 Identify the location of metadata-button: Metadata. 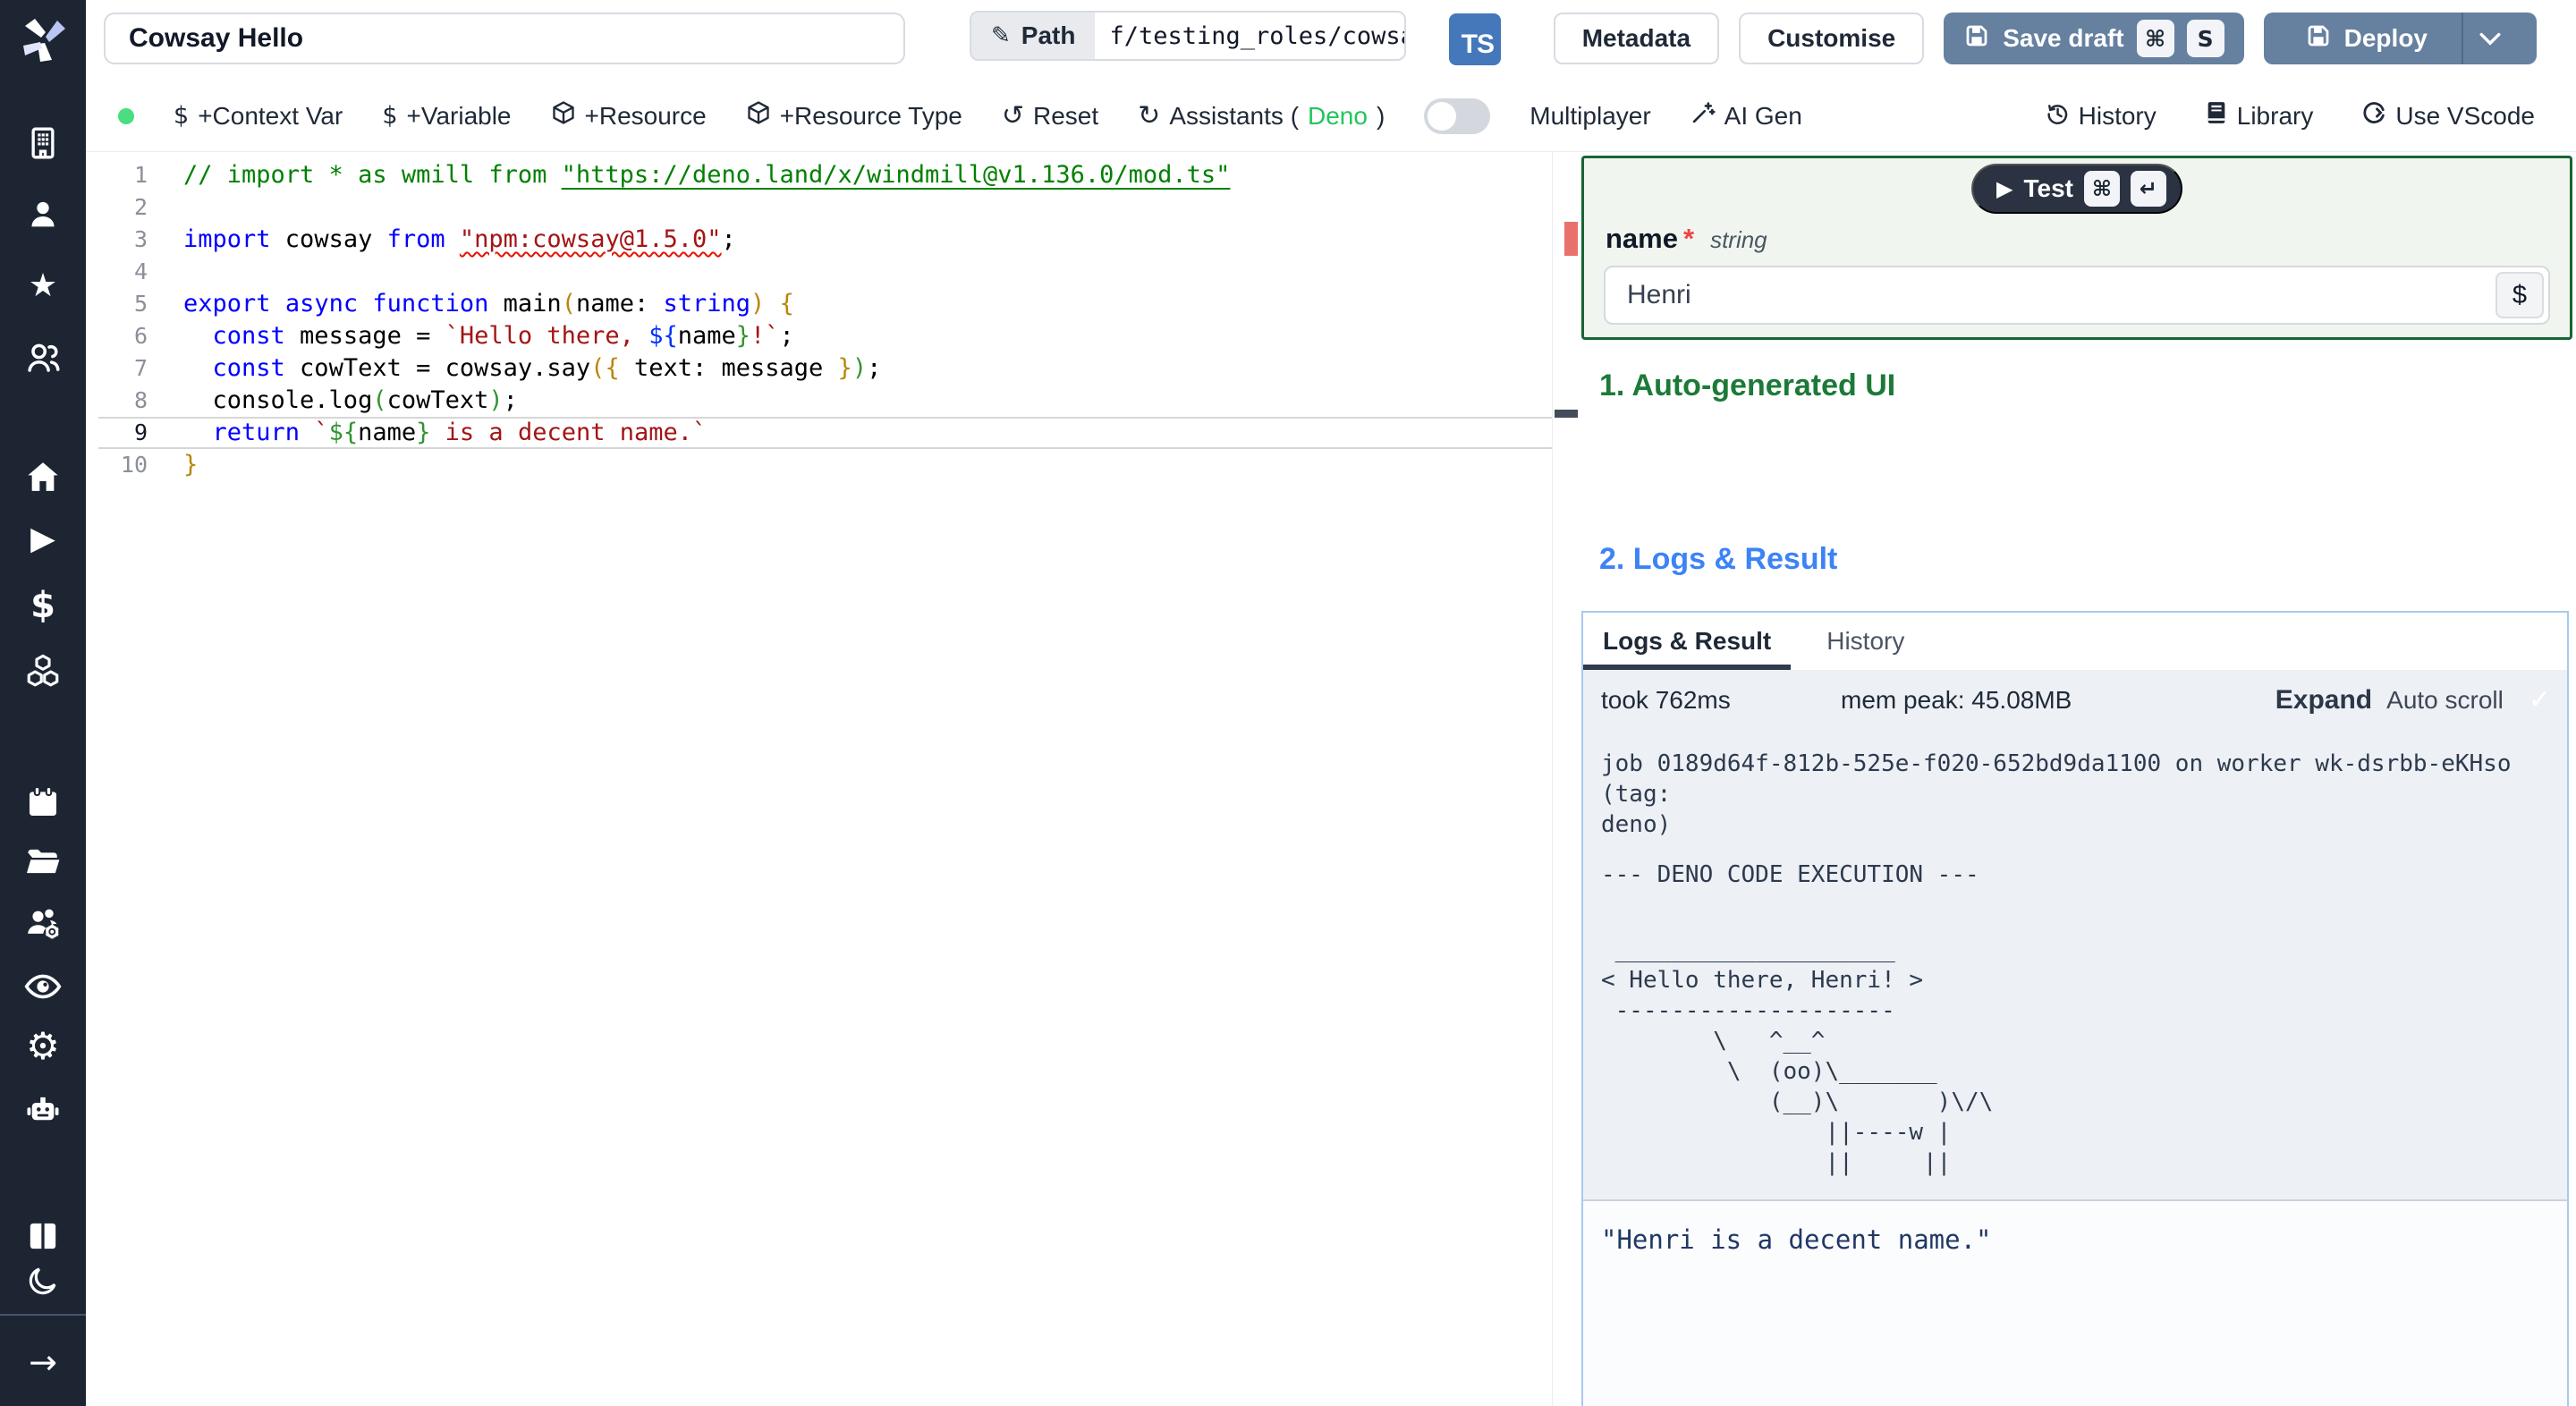
(1636, 39).